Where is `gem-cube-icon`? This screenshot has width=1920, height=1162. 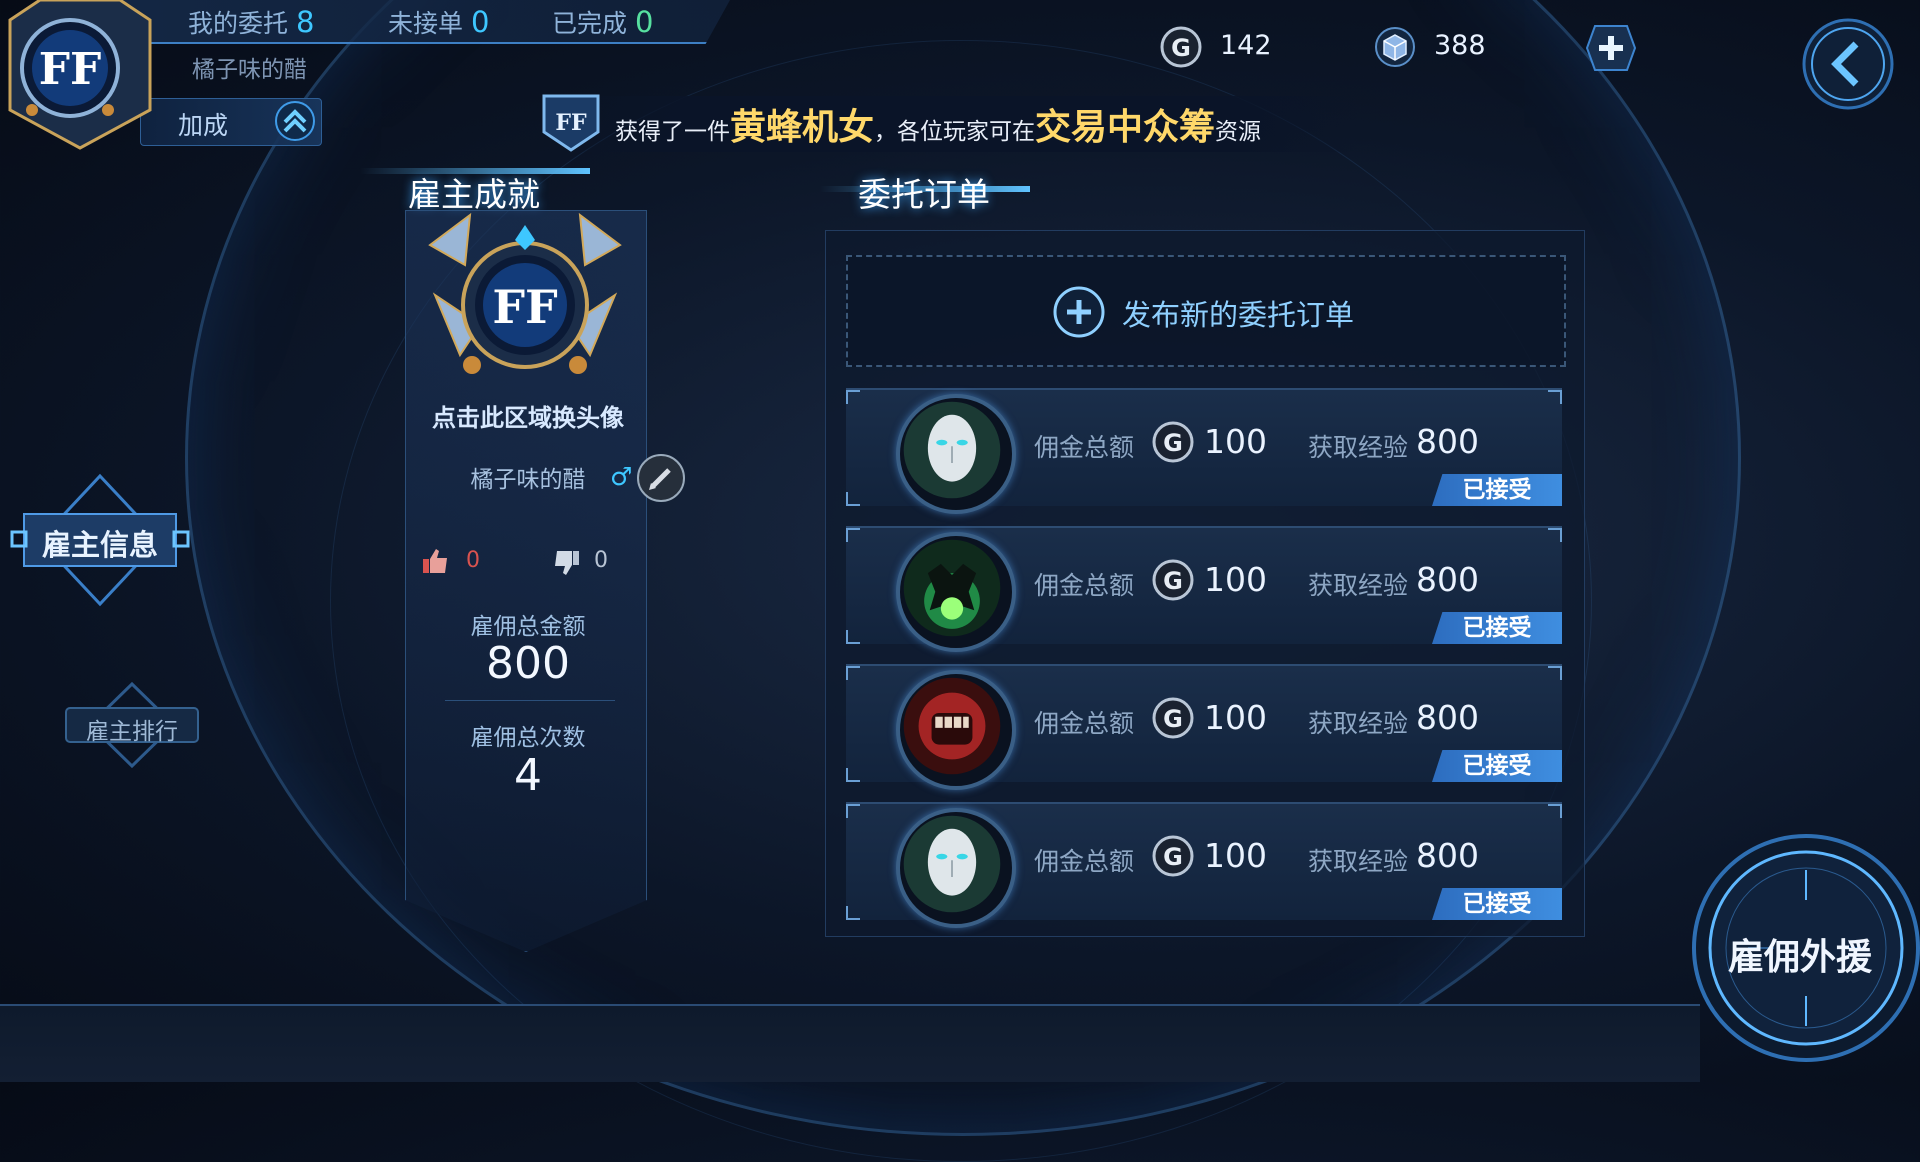
gem-cube-icon is located at coordinates (1395, 47).